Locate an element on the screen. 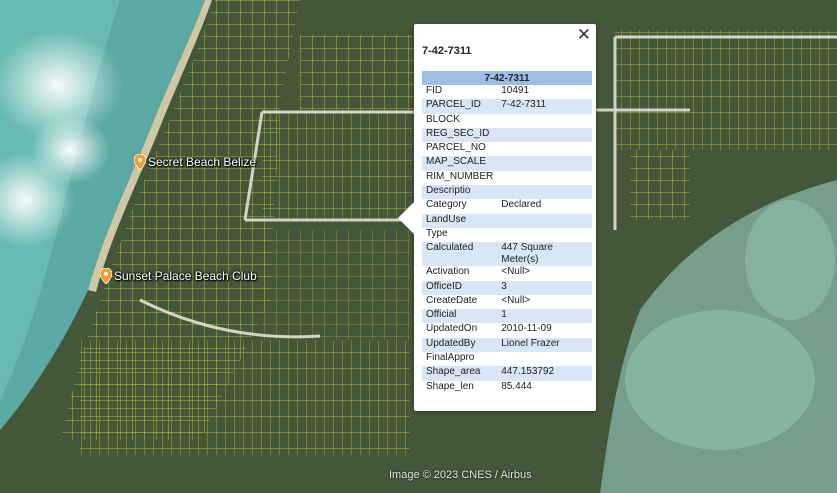  attribute-value: 7-42-7311 is located at coordinates (544, 106).